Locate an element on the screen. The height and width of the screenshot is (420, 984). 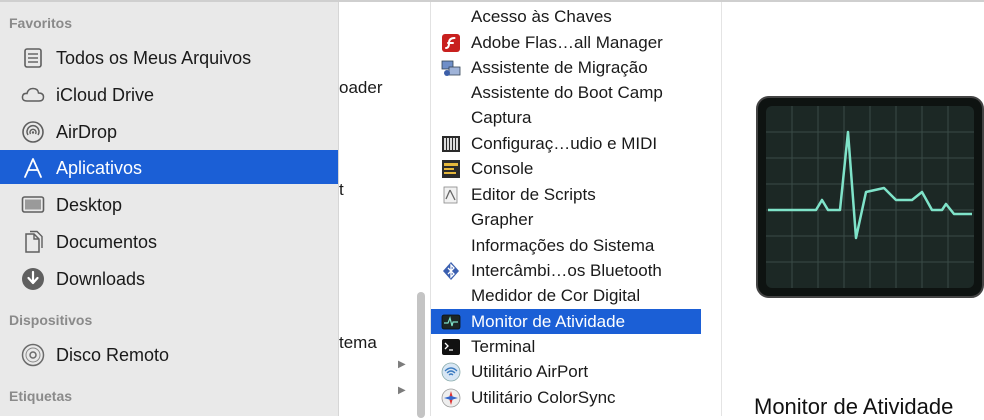
list-item: Assistente de Migração is located at coordinates (566, 67).